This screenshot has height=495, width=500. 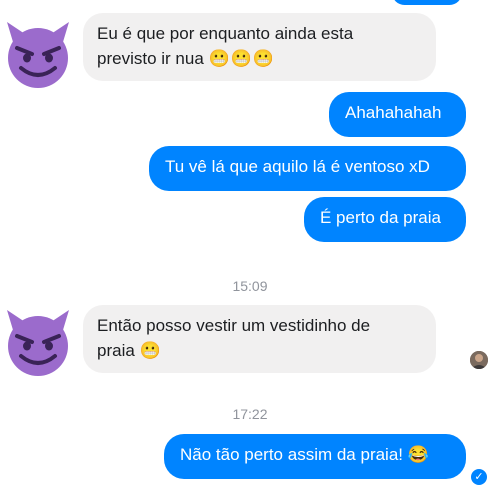 I want to click on profile-photo-icon, so click(x=479, y=360).